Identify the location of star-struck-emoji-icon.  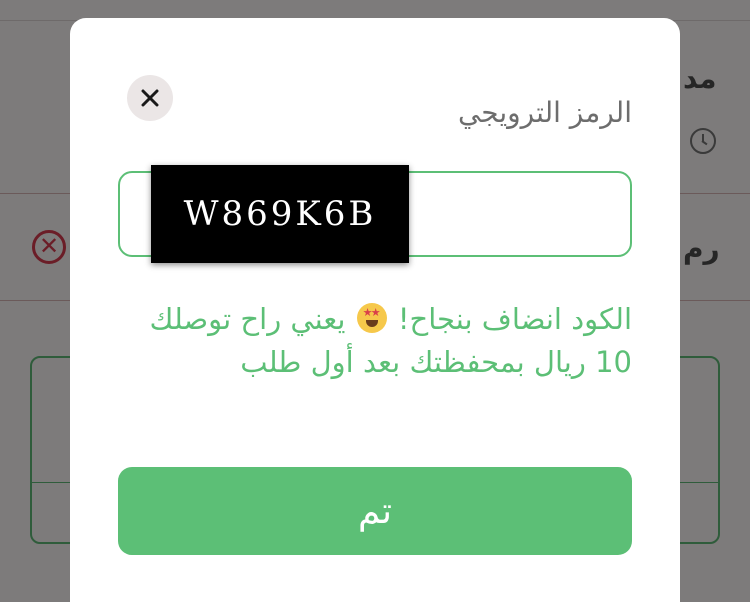
(371, 318).